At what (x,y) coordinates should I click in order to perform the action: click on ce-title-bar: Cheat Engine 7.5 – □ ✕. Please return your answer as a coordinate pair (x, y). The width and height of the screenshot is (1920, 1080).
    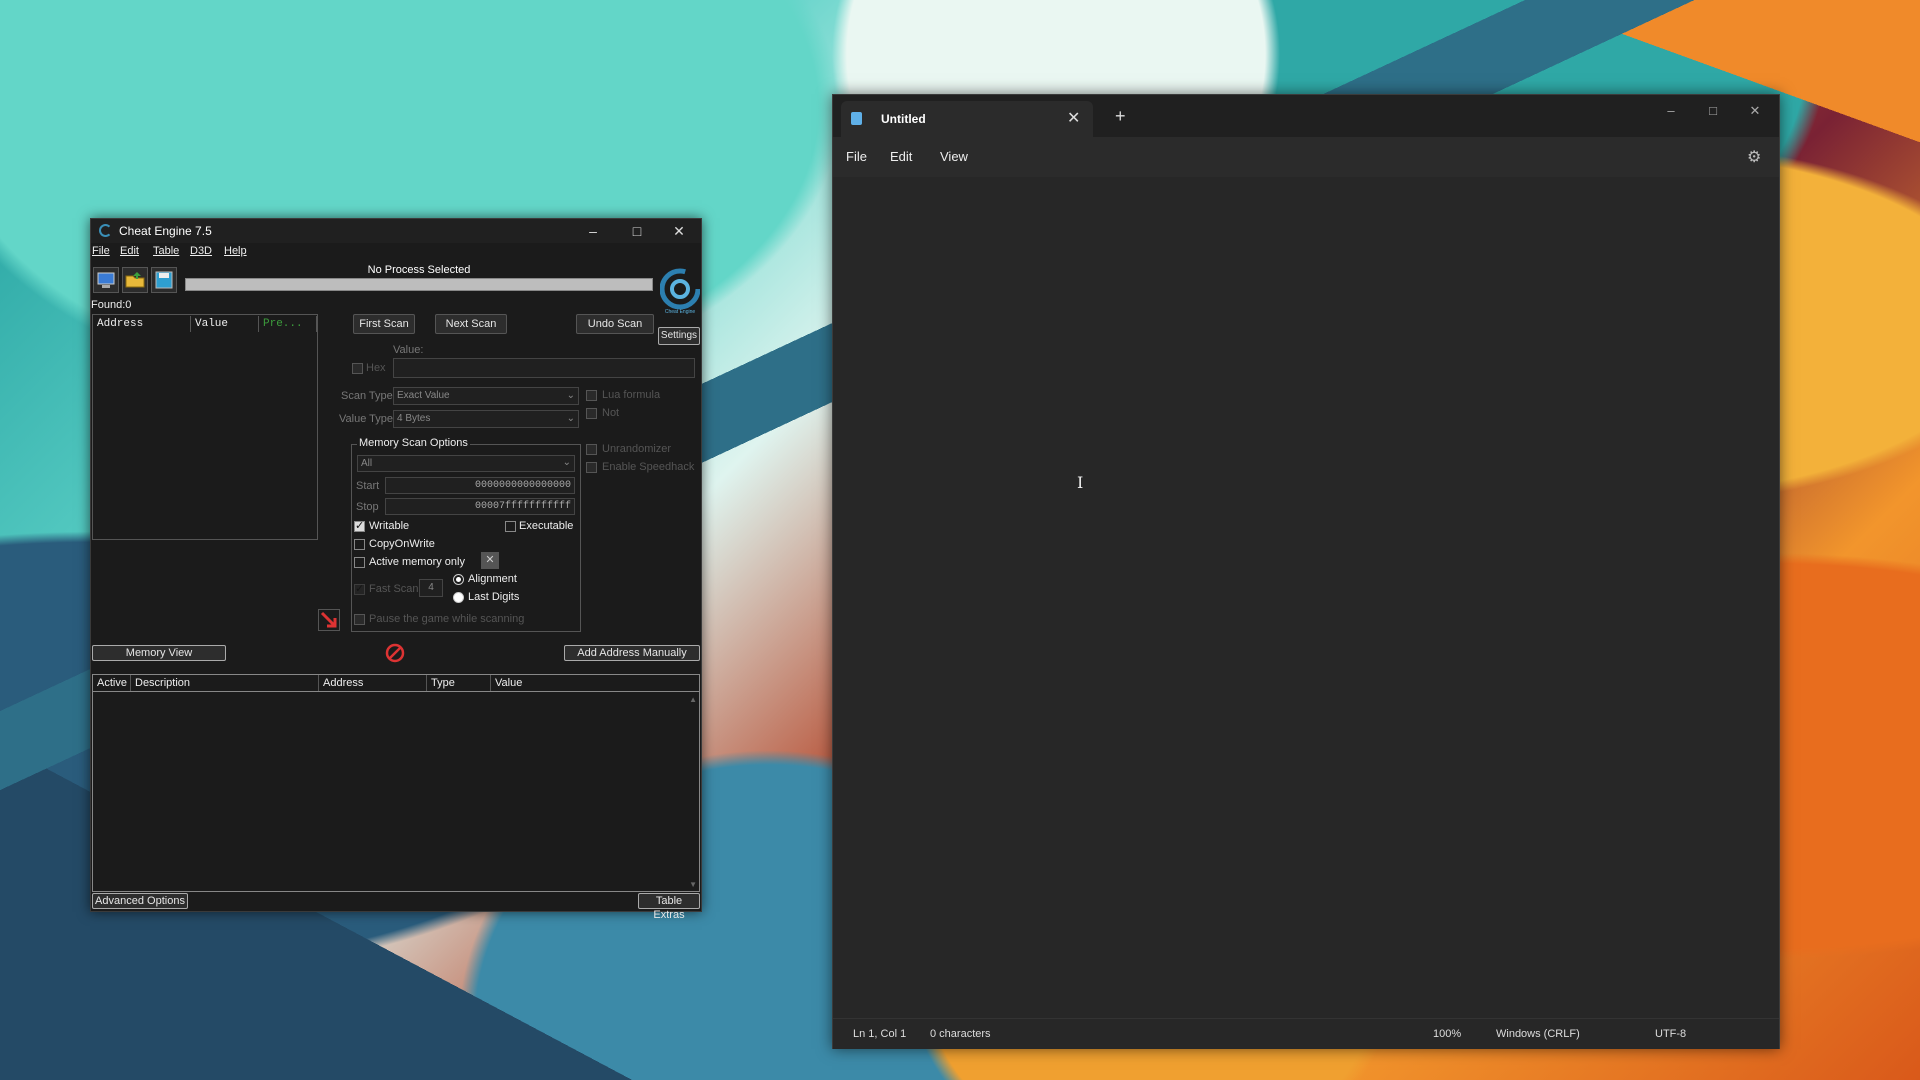
    Looking at the image, I should click on (396, 231).